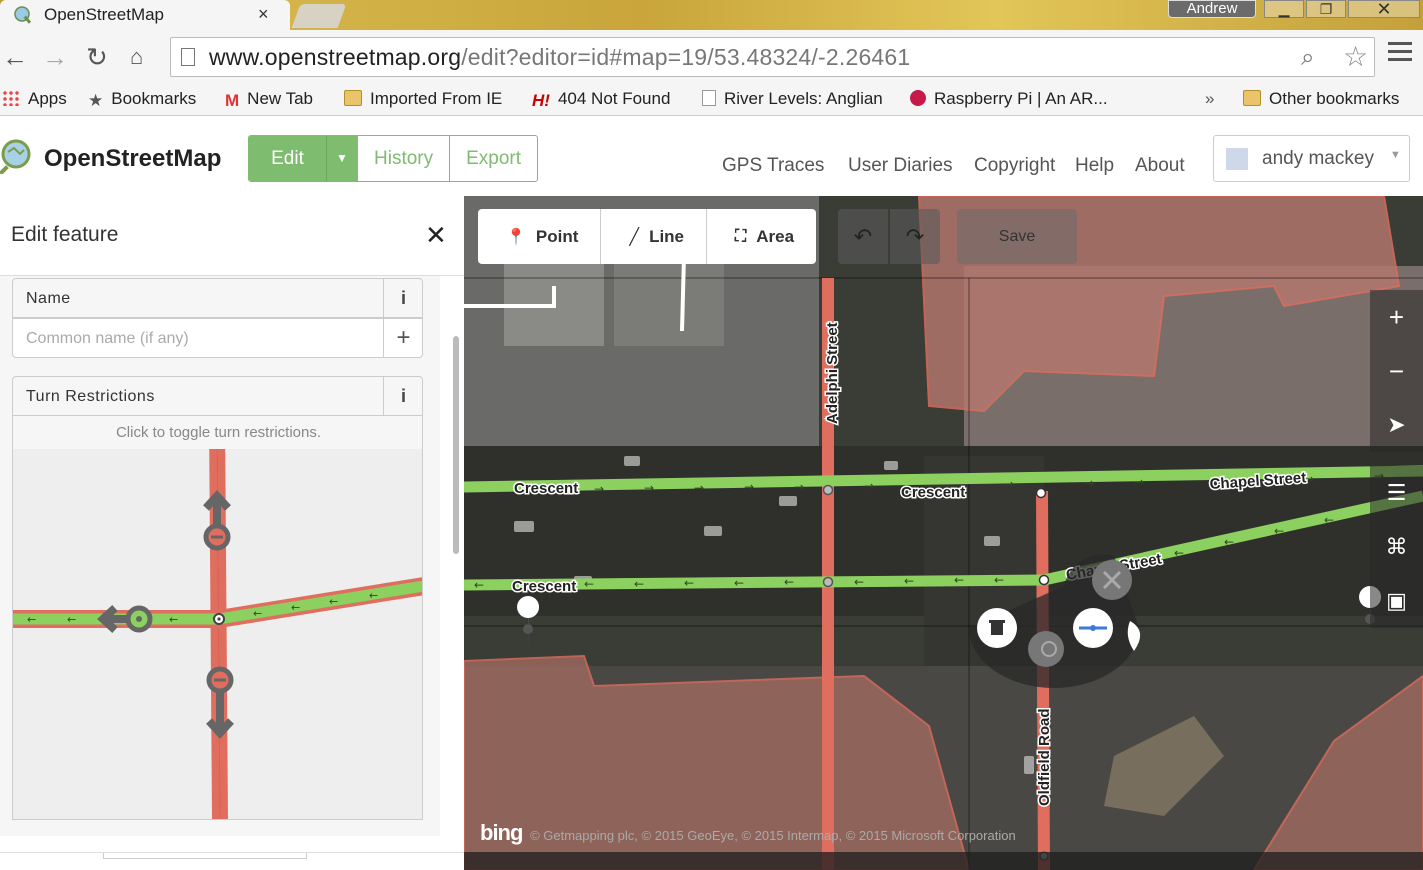 The height and width of the screenshot is (870, 1423). Describe the element at coordinates (104, 14) in the screenshot. I see `tab-title: OpenStreetMap` at that location.